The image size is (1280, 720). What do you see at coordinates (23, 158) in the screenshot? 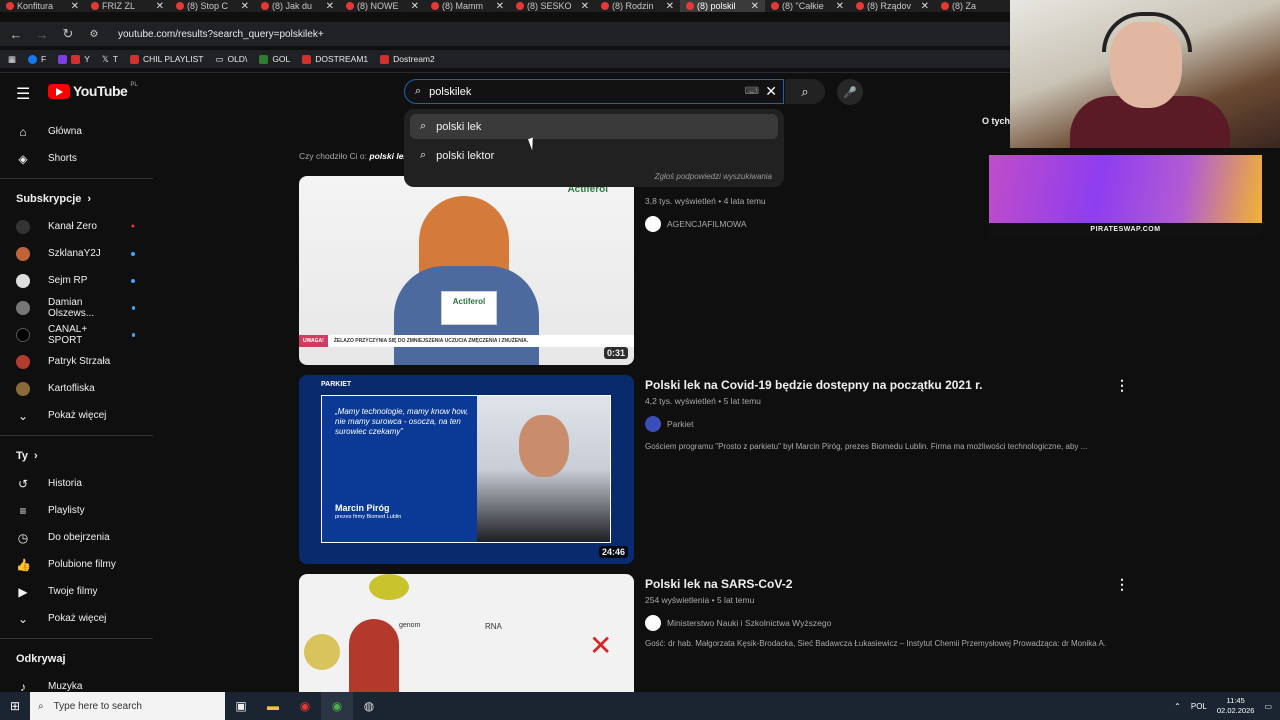
I see `shorts-icon: ◈` at bounding box center [23, 158].